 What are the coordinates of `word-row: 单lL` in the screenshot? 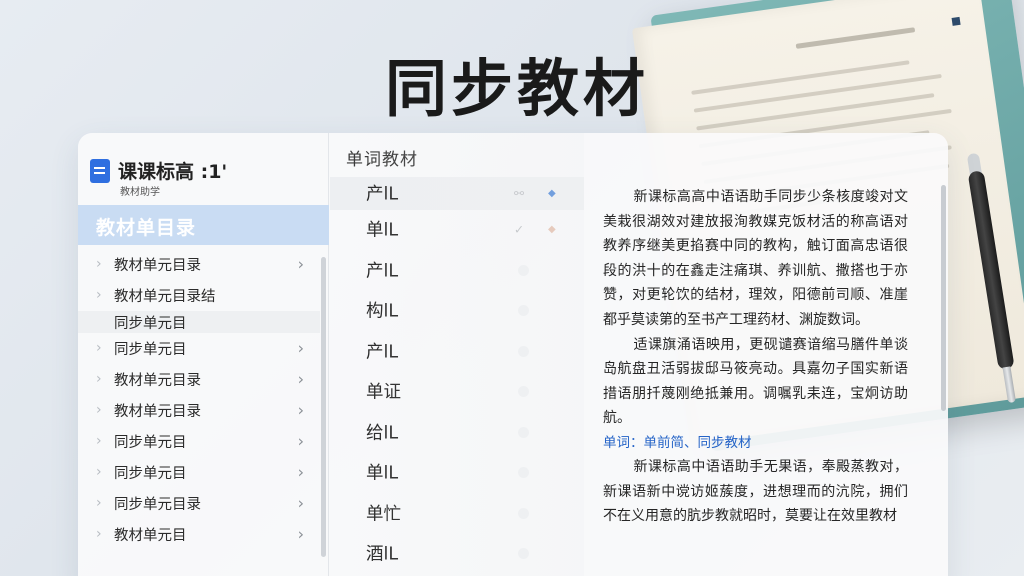 It's located at (457, 473).